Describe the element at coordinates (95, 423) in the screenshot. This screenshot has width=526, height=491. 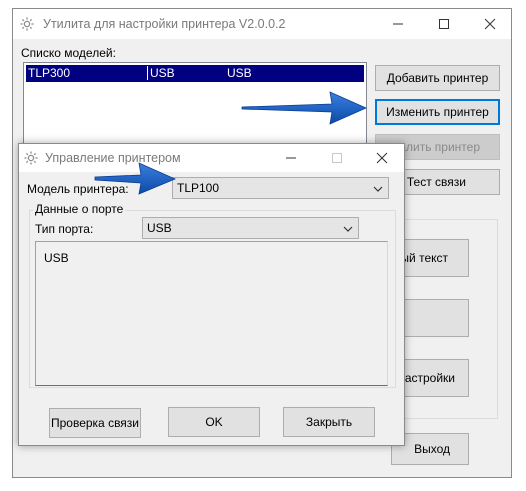
I see `check-connection-button: Проверка связи` at that location.